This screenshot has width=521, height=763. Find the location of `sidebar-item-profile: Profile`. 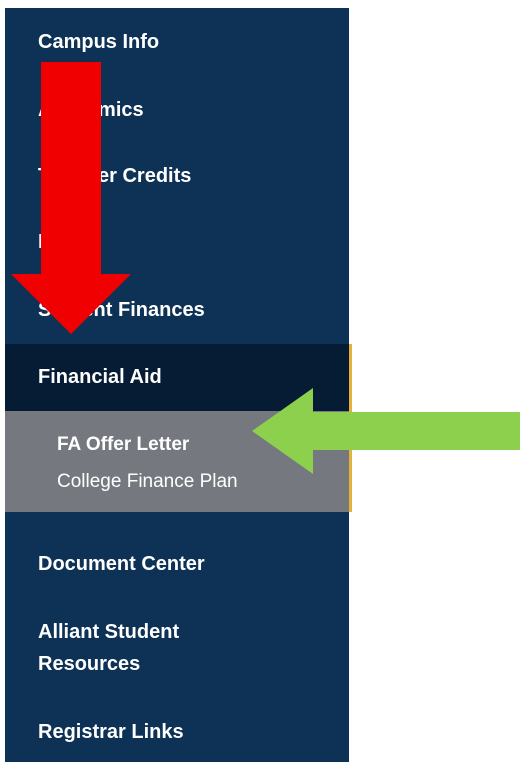

sidebar-item-profile: Profile is located at coordinates (177, 242).